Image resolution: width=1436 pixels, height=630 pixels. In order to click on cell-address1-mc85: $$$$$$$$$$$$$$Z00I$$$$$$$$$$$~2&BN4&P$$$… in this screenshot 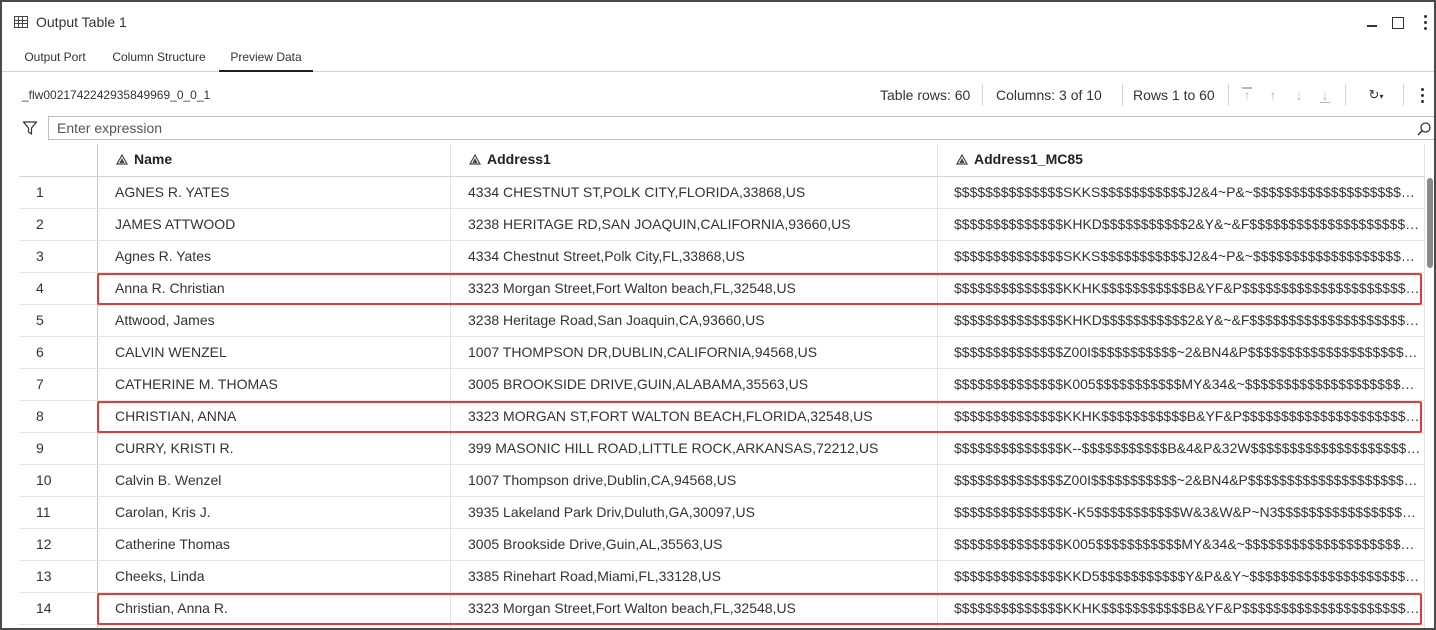, I will do `click(1188, 480)`.